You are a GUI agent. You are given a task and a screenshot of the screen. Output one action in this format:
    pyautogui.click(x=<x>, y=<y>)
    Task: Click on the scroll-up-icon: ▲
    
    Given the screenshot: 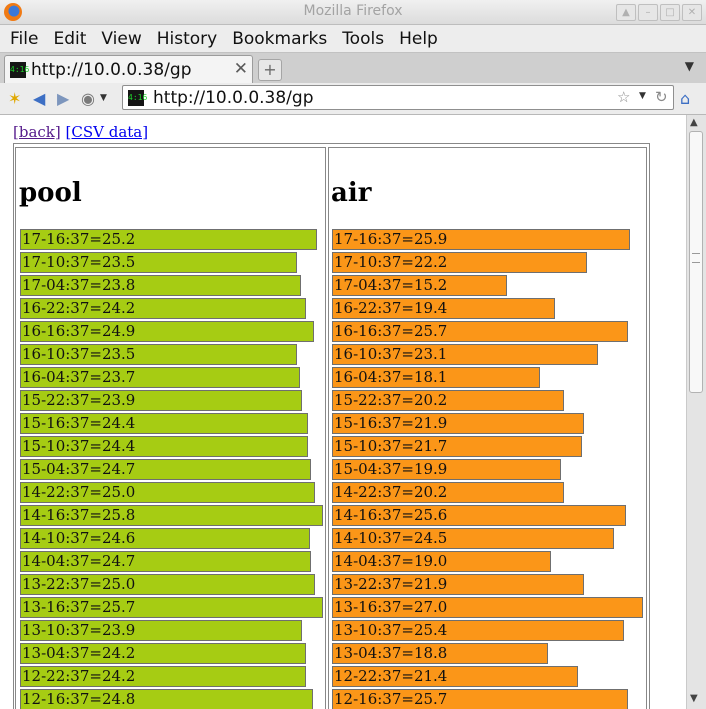 What is the action you would take?
    pyautogui.click(x=694, y=122)
    